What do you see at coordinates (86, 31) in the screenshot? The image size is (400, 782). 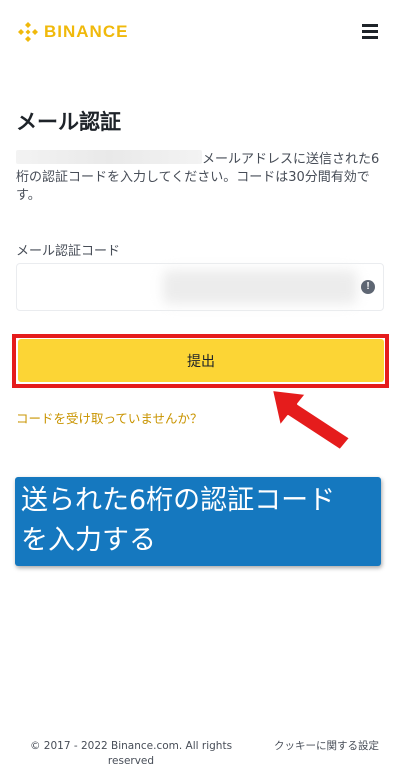 I see `brand-name: BINANCE` at bounding box center [86, 31].